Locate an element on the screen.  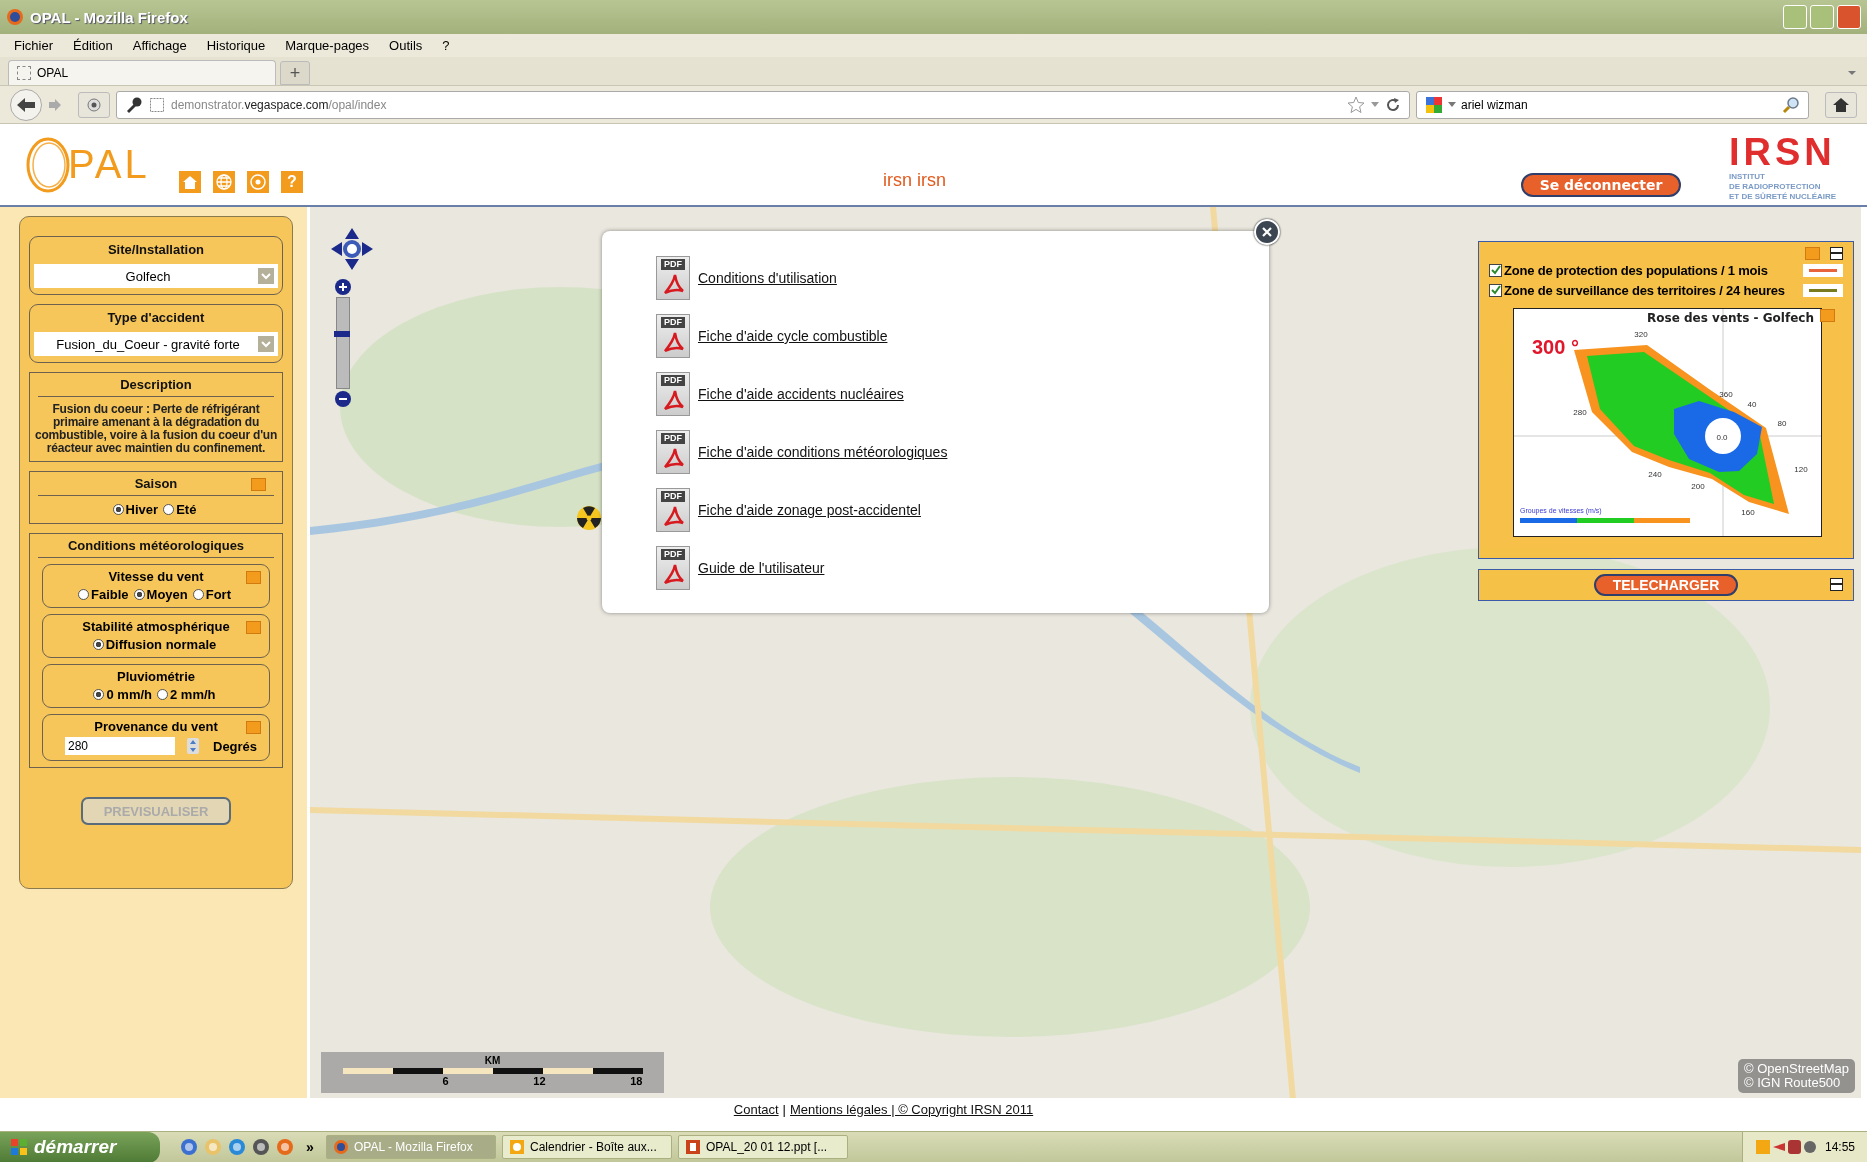
spinner-icon is located at coordinates (193, 746).